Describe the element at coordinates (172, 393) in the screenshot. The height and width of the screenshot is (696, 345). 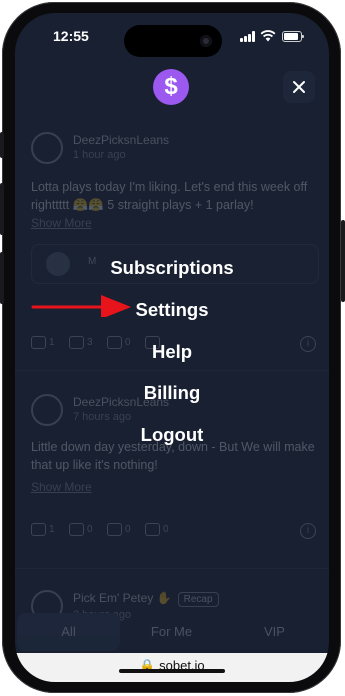
I see `menu-item-billing: Billing` at that location.